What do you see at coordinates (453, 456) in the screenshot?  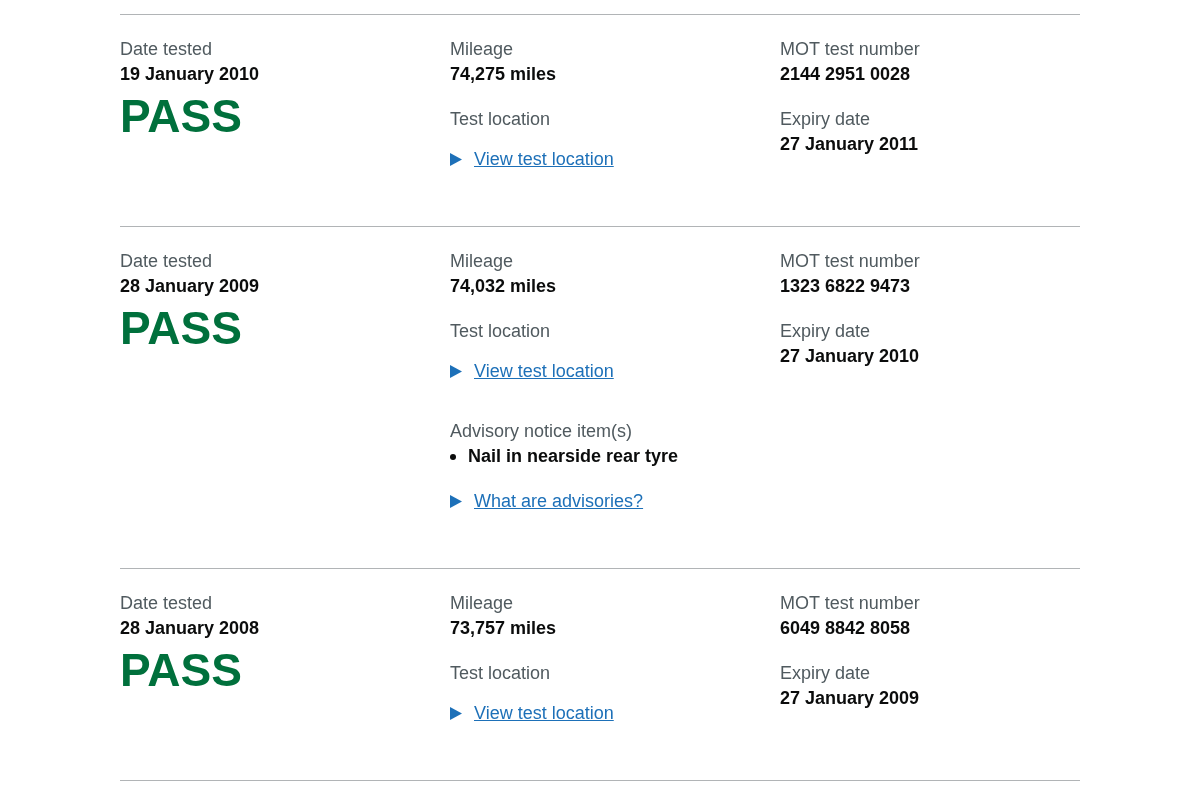 I see `bullet-icon` at bounding box center [453, 456].